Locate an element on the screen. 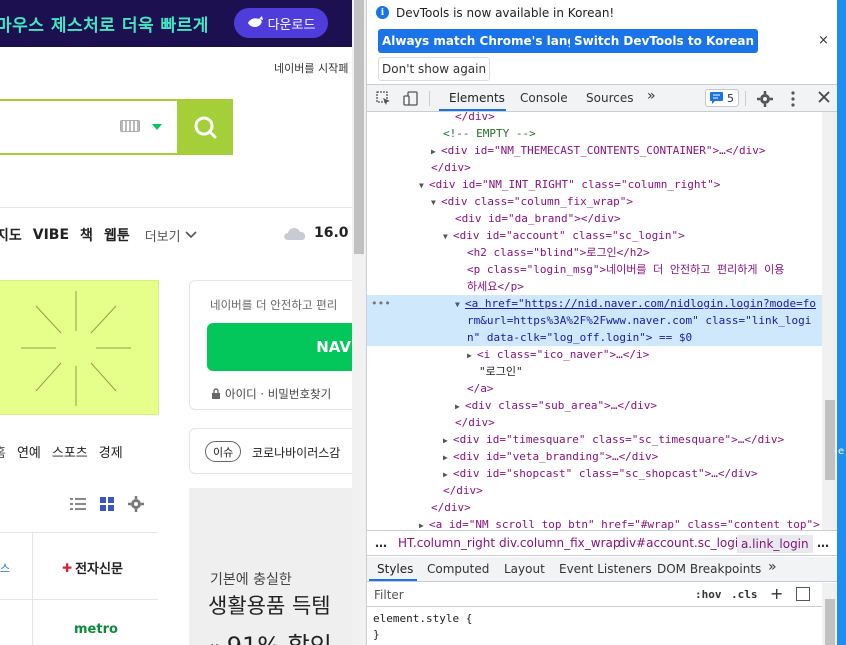 This screenshot has height=645, width=846. breadcrumb-item-active: a.link_login is located at coordinates (775, 544).